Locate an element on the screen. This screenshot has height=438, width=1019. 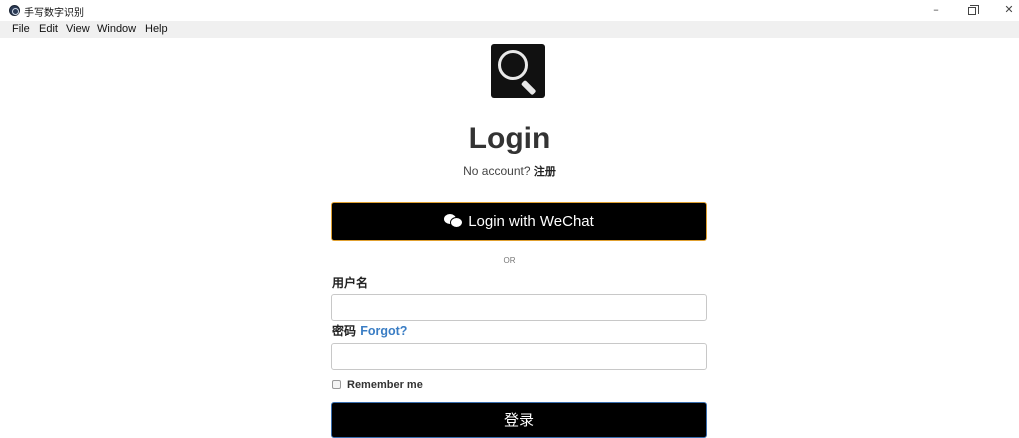
username-label: 用户名 is located at coordinates (350, 283).